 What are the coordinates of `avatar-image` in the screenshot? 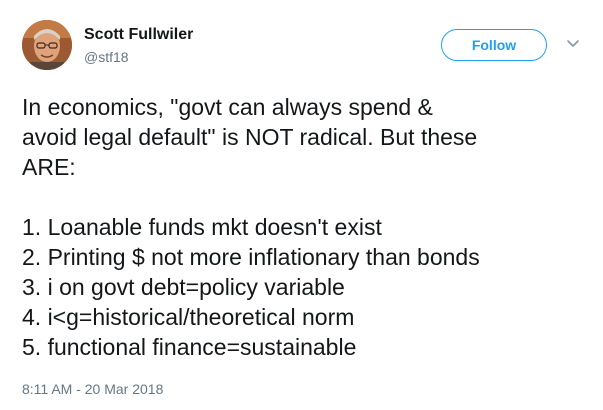 It's located at (47, 45).